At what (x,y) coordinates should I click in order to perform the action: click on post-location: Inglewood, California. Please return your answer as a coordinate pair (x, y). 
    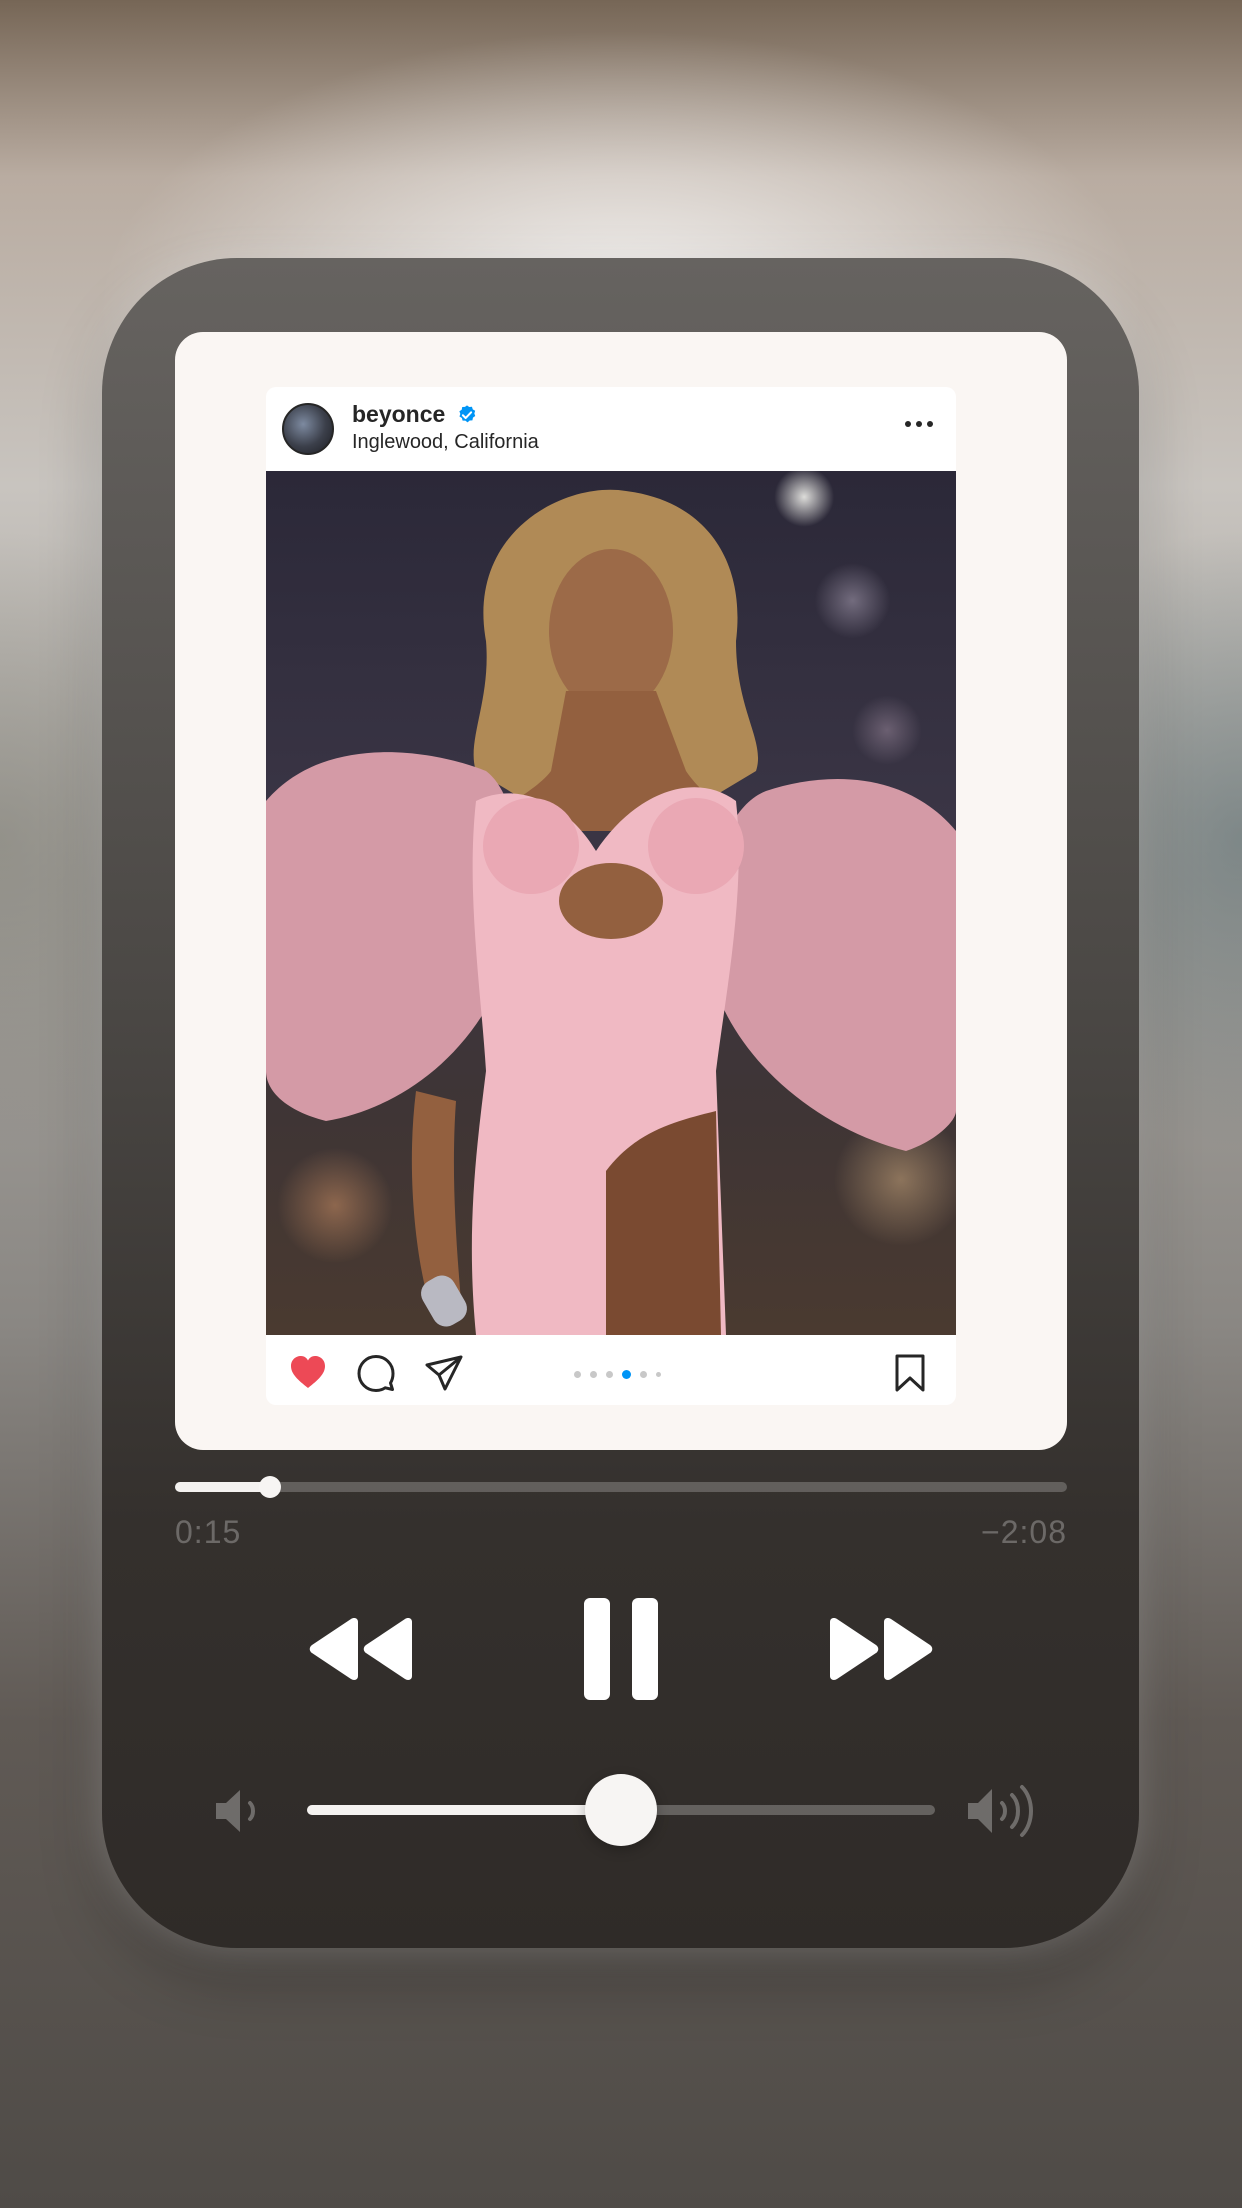
    Looking at the image, I should click on (445, 442).